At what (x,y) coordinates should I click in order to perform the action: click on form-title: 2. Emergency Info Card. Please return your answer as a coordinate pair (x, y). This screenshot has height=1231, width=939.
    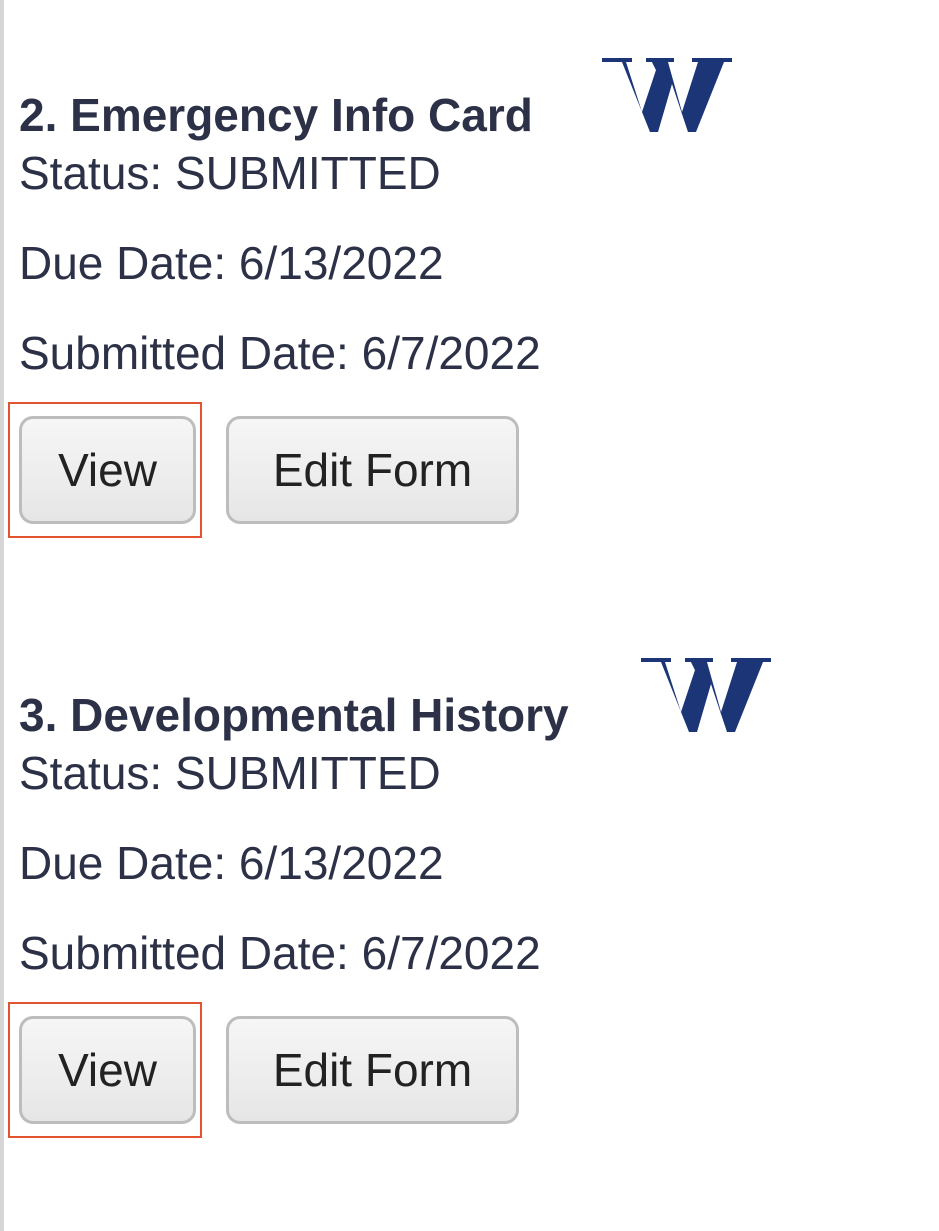
    Looking at the image, I should click on (276, 115).